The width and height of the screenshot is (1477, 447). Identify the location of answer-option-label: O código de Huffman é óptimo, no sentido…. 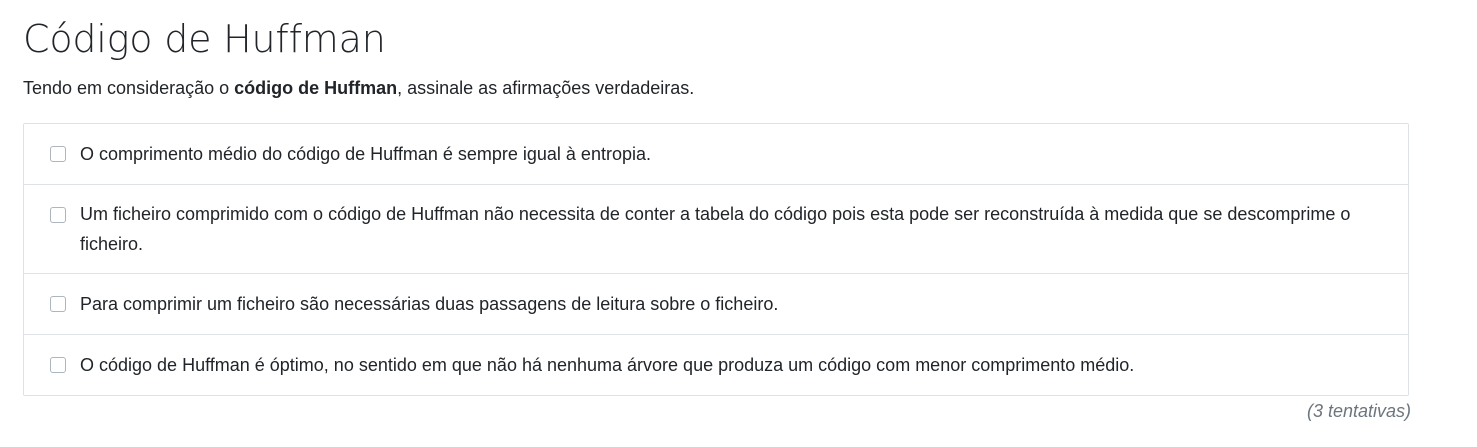
(607, 365).